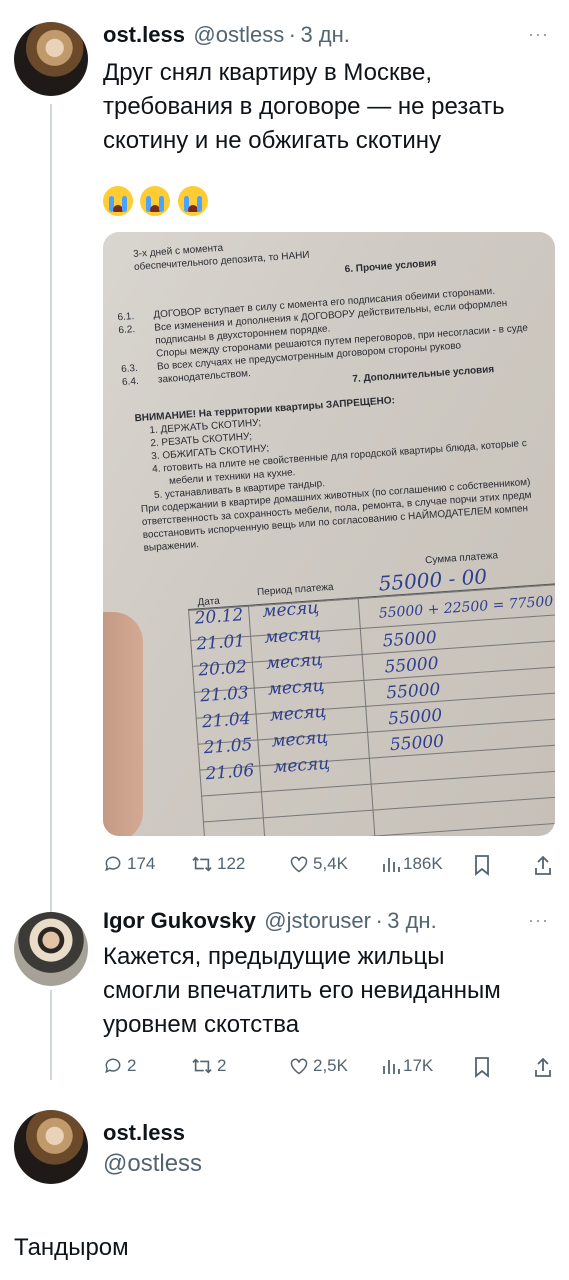 Image resolution: width=569 pixels, height=1280 pixels. Describe the element at coordinates (390, 266) in the screenshot. I see `doc-section-title: 6. Прочие условия` at that location.